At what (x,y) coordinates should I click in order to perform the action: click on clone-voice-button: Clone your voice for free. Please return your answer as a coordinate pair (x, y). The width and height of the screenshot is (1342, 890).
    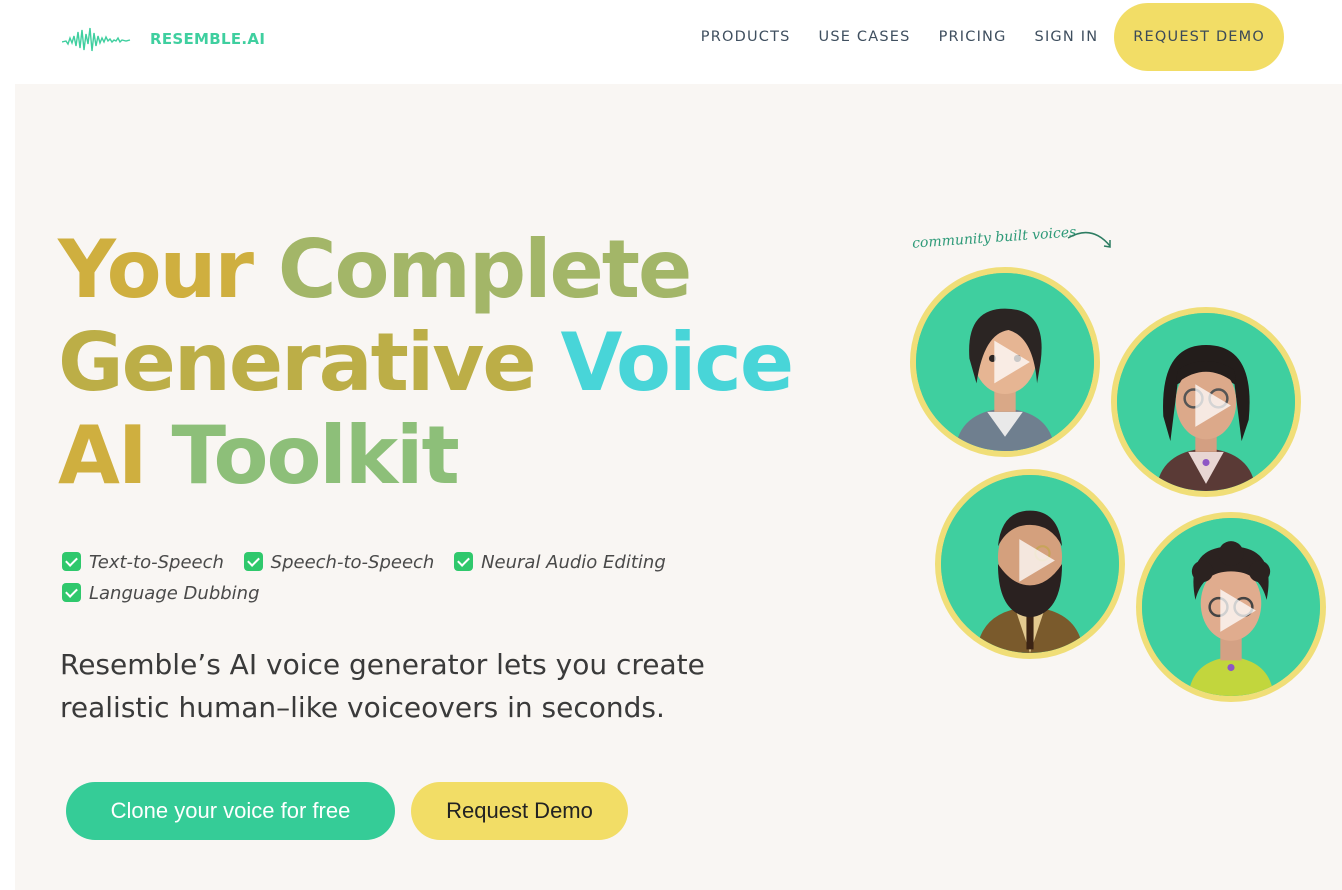
    Looking at the image, I should click on (230, 811).